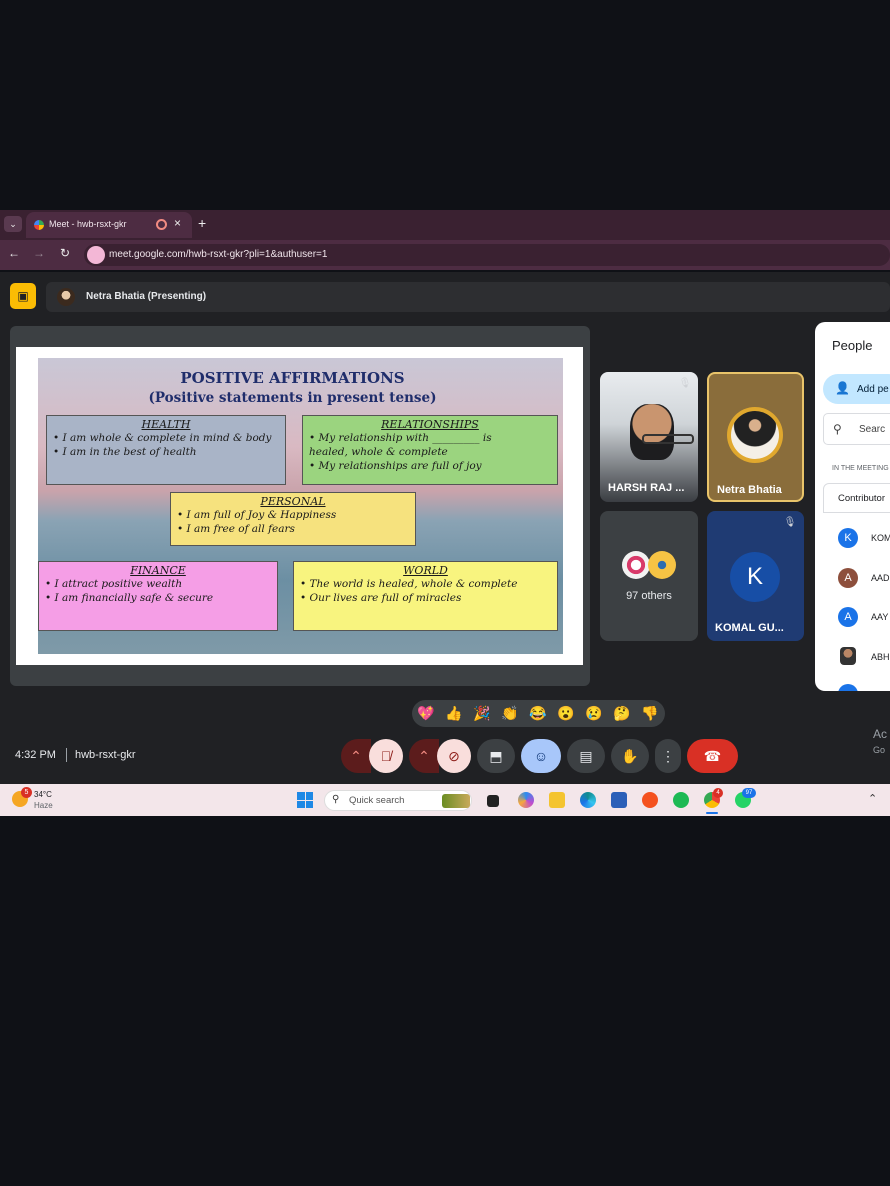  I want to click on camera-off-button: ⊘, so click(454, 756).